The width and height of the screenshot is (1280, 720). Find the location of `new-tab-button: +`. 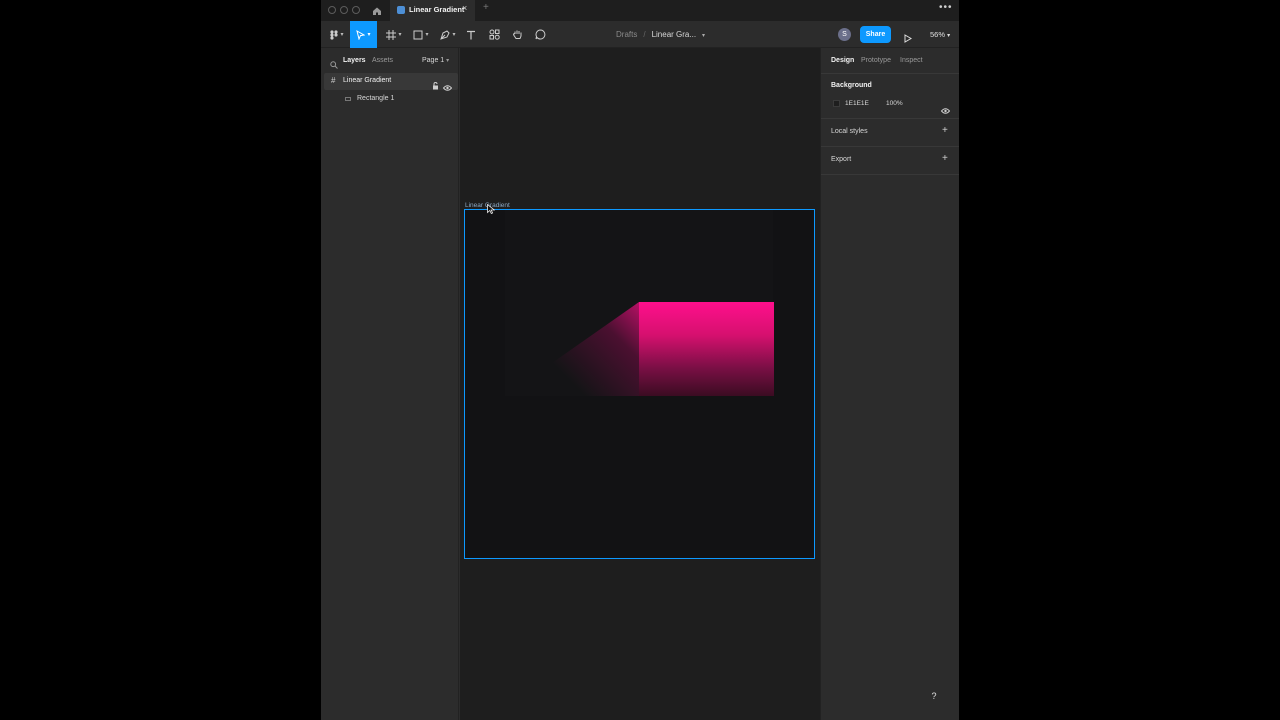

new-tab-button: + is located at coordinates (486, 8).